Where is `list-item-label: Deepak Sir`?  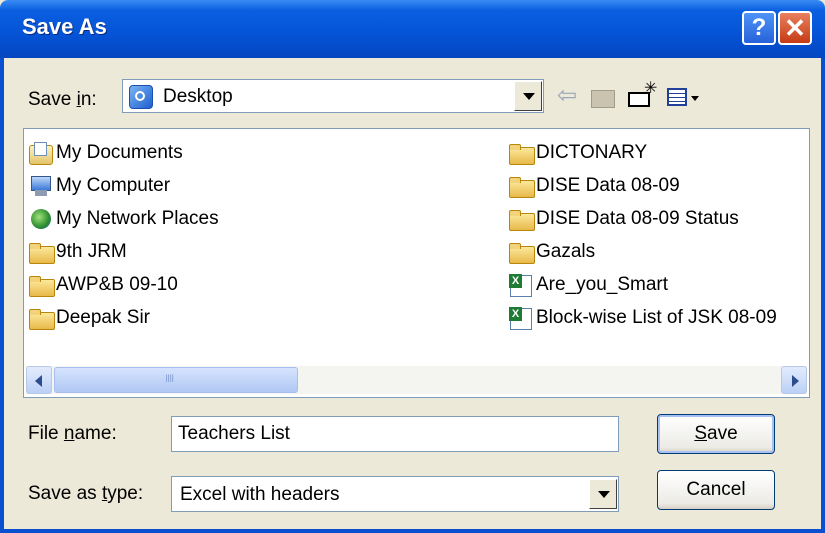
list-item-label: Deepak Sir is located at coordinates (103, 317).